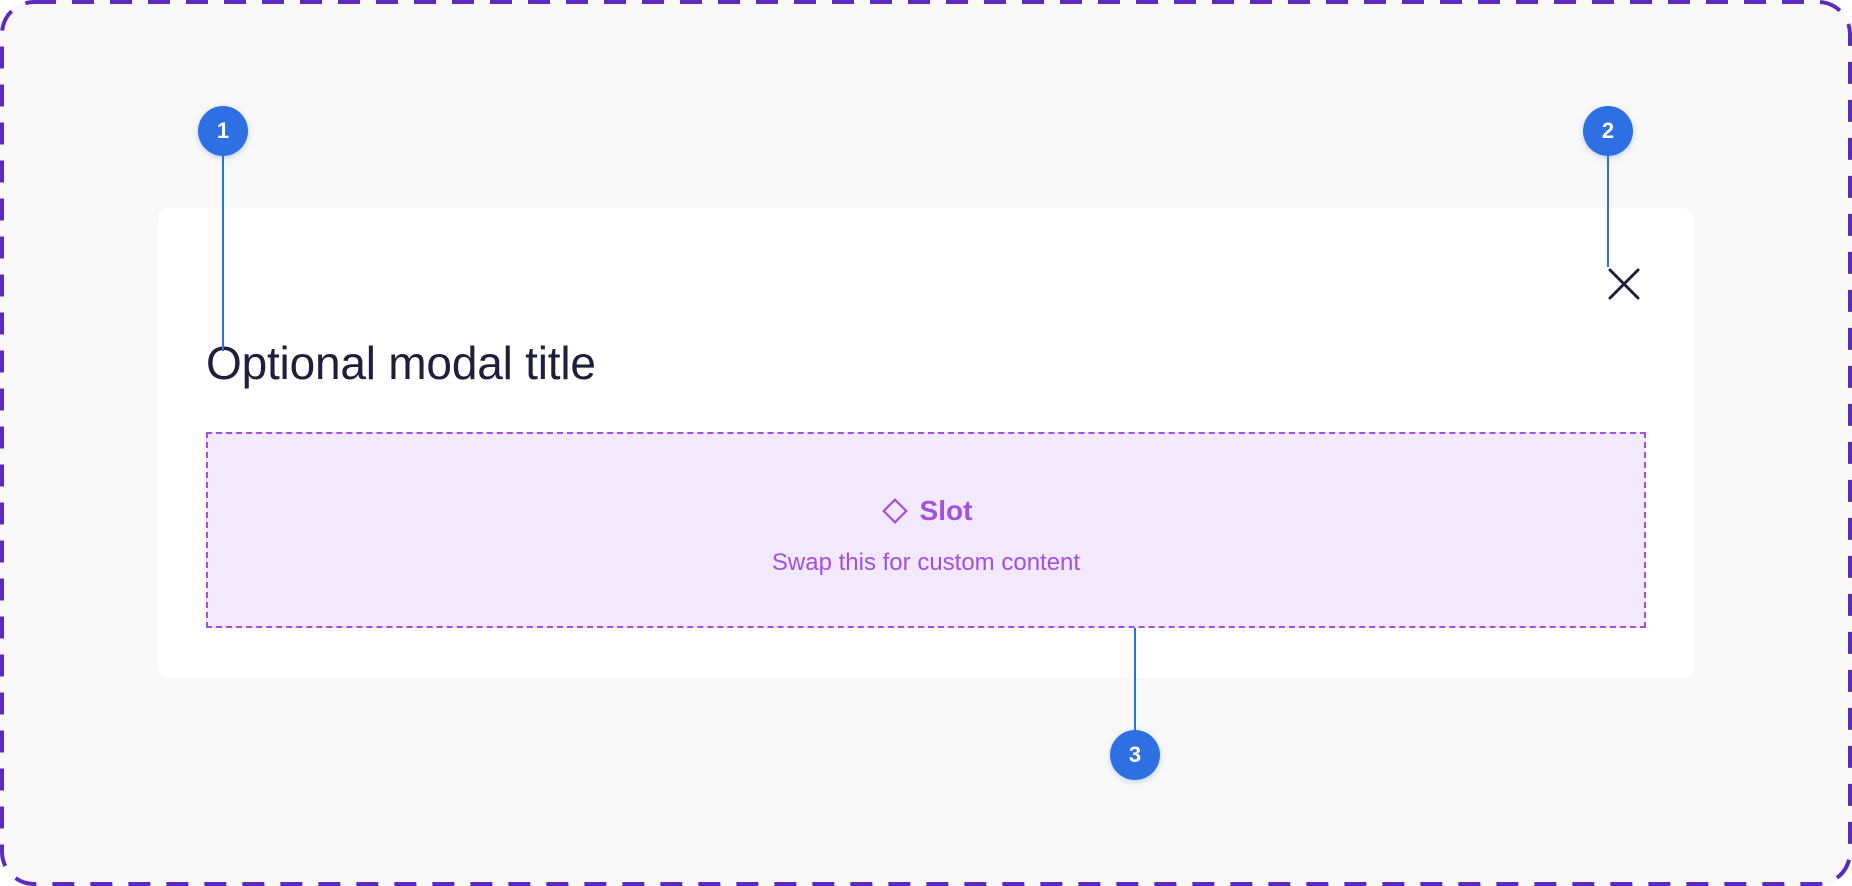 This screenshot has width=1852, height=886. I want to click on close-button, so click(1624, 284).